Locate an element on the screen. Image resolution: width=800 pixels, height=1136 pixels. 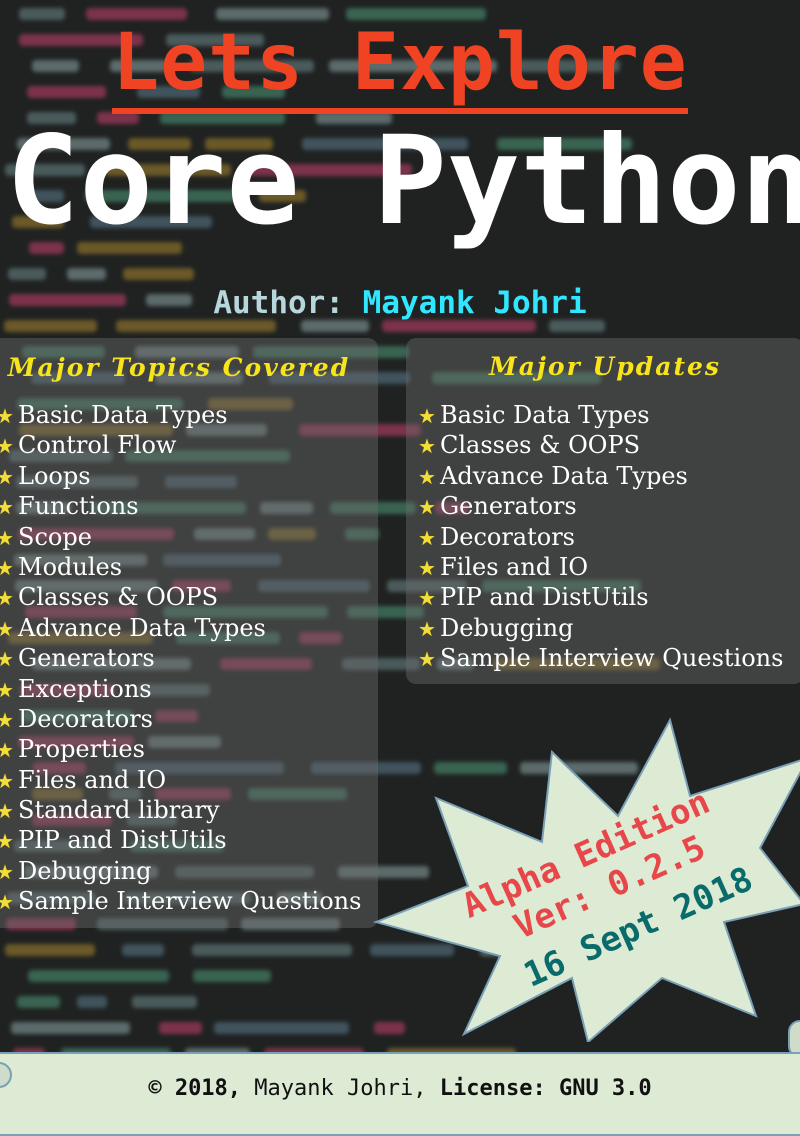
updates-item: ★ Classes & OOPS is located at coordinates (600, 445).